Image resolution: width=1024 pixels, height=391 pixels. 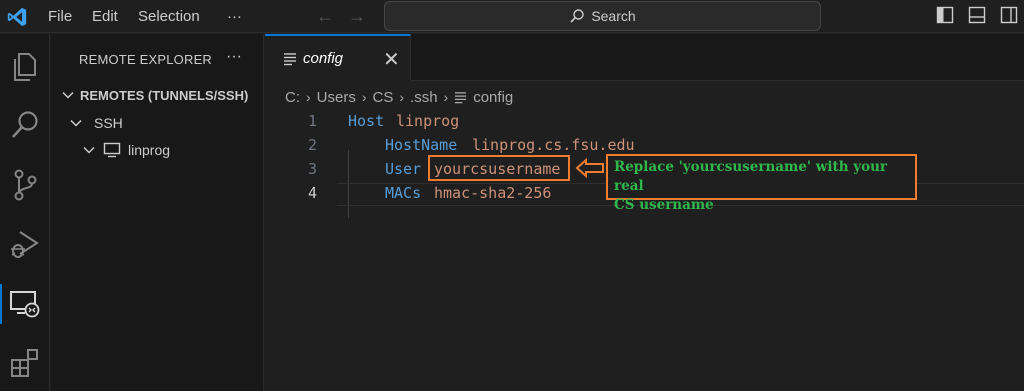 I want to click on vscode-logo-icon, so click(x=17, y=17).